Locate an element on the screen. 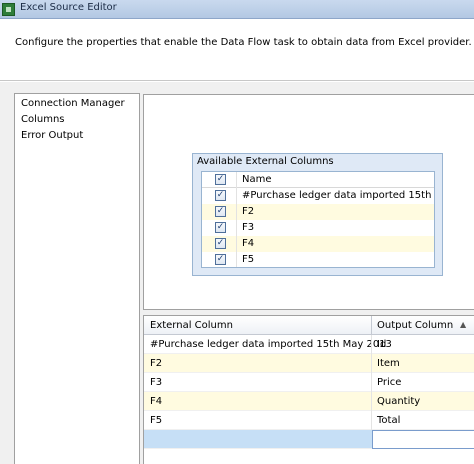 This screenshot has height=464, width=474. column-name: F5 is located at coordinates (248, 259).